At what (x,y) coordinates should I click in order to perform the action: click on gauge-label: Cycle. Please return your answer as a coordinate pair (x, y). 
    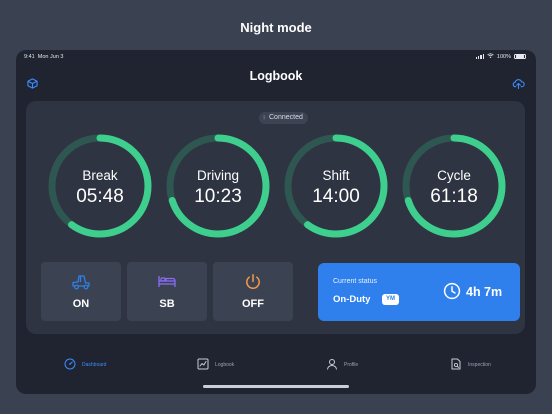
    Looking at the image, I should click on (454, 175).